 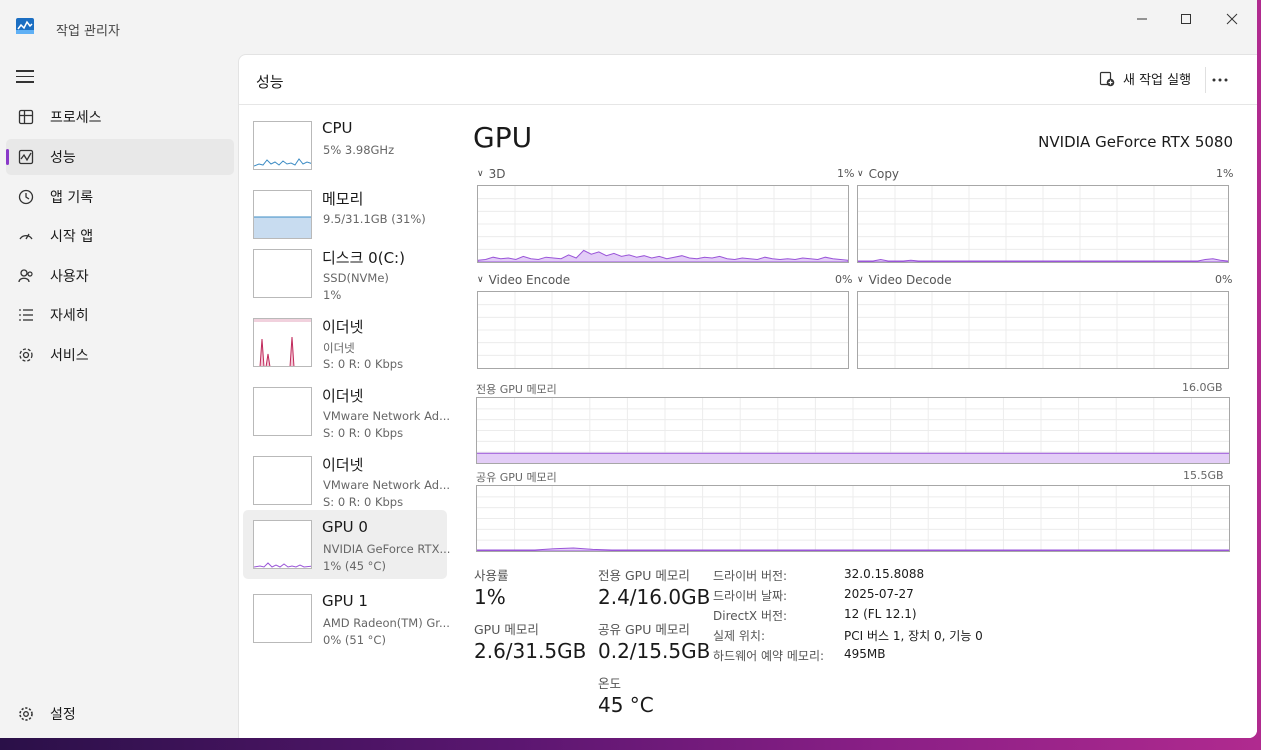 I want to click on info-key: 하드웨어 예약 메모리:, so click(x=769, y=656).